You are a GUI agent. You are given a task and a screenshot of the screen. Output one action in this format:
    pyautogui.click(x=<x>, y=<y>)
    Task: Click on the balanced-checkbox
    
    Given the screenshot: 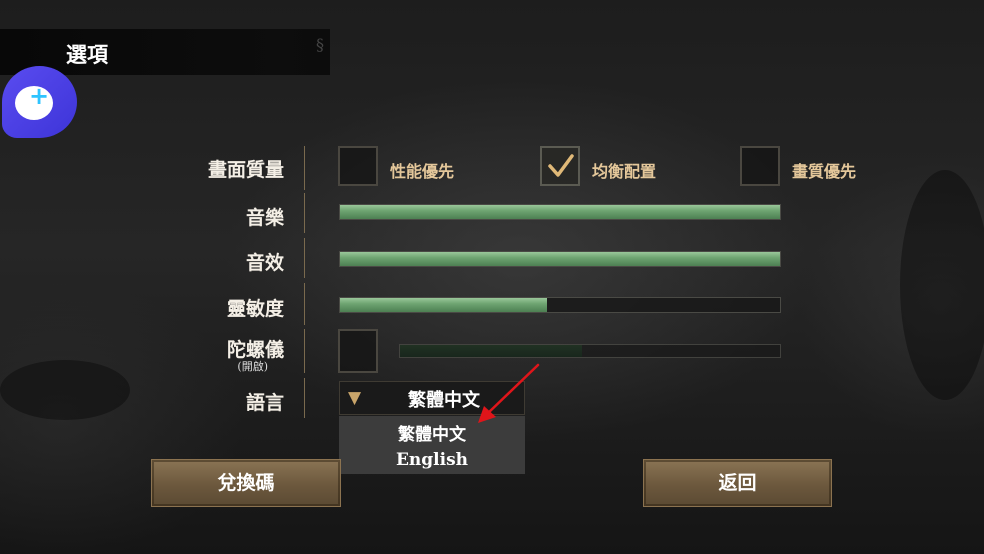 What is the action you would take?
    pyautogui.click(x=560, y=166)
    